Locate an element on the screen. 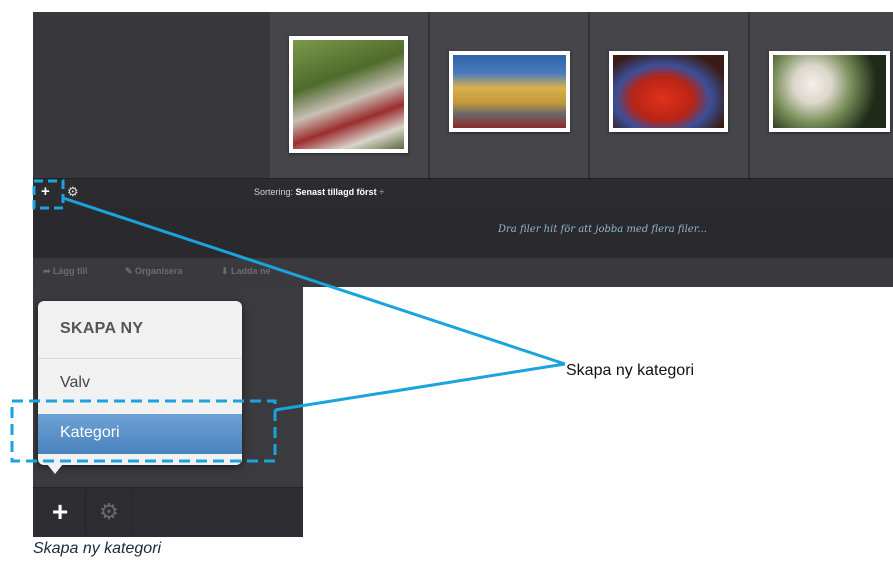 This screenshot has height=563, width=893. figure-caption: Skapa ny kategori is located at coordinates (97, 548).